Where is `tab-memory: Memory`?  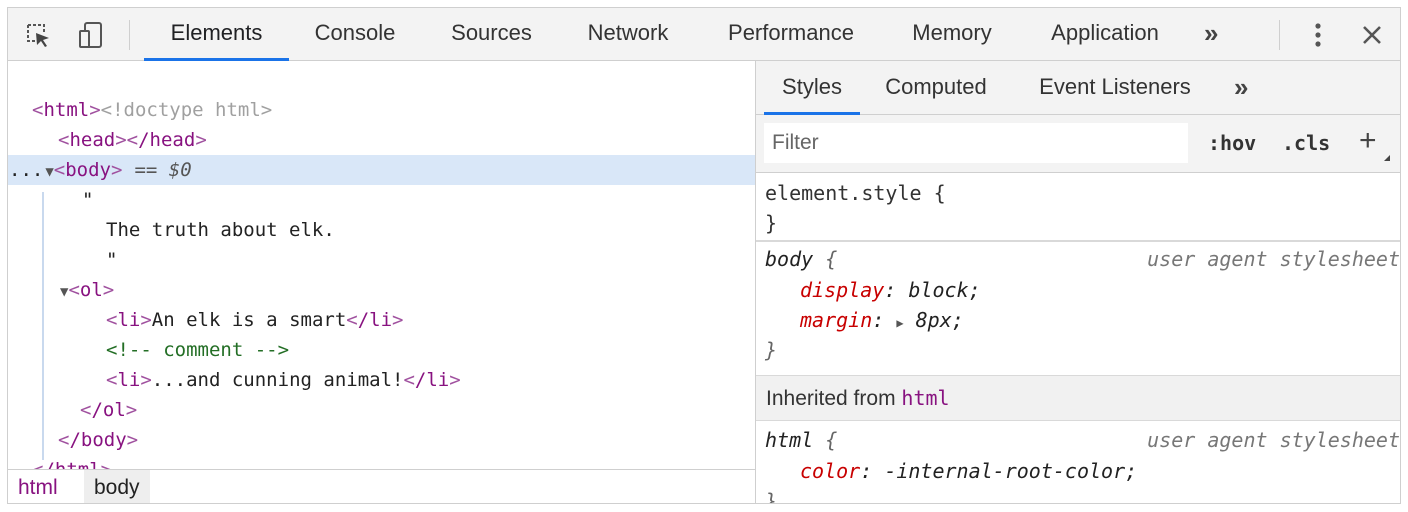
tab-memory: Memory is located at coordinates (952, 34).